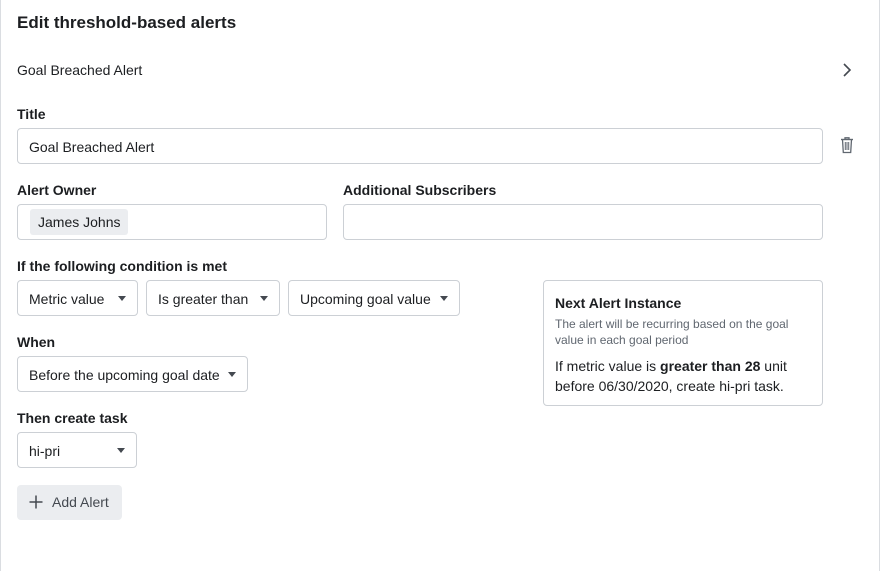 The image size is (880, 571). I want to click on operator-select: Is greater than, so click(213, 298).